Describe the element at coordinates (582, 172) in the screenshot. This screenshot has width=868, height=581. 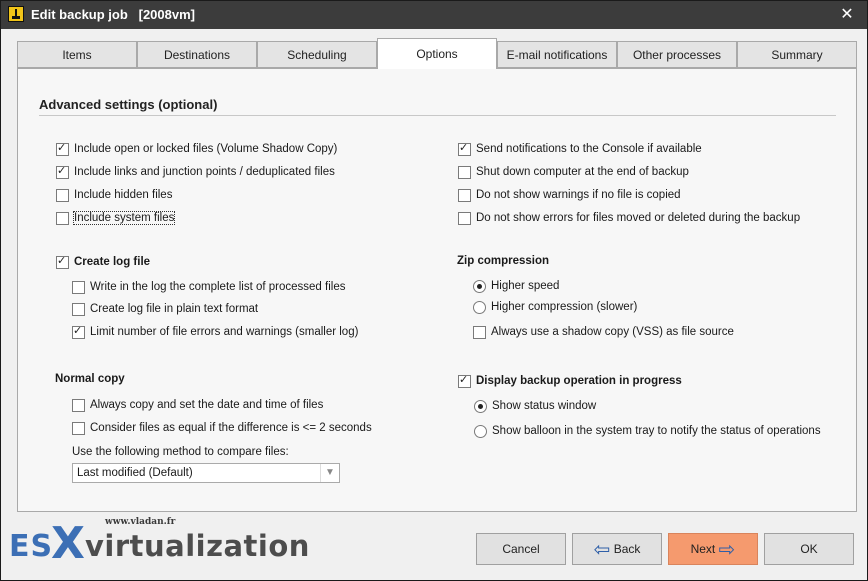
I see `option-label: Shut down computer at the end of backup` at that location.